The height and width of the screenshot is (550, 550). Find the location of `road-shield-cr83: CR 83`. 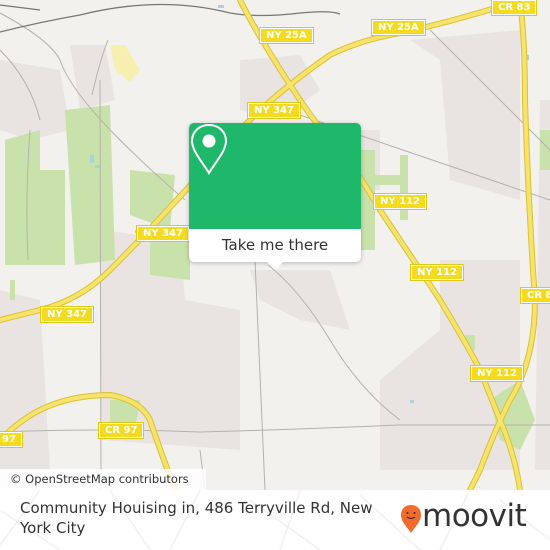

road-shield-cr83: CR 83 is located at coordinates (514, 8).